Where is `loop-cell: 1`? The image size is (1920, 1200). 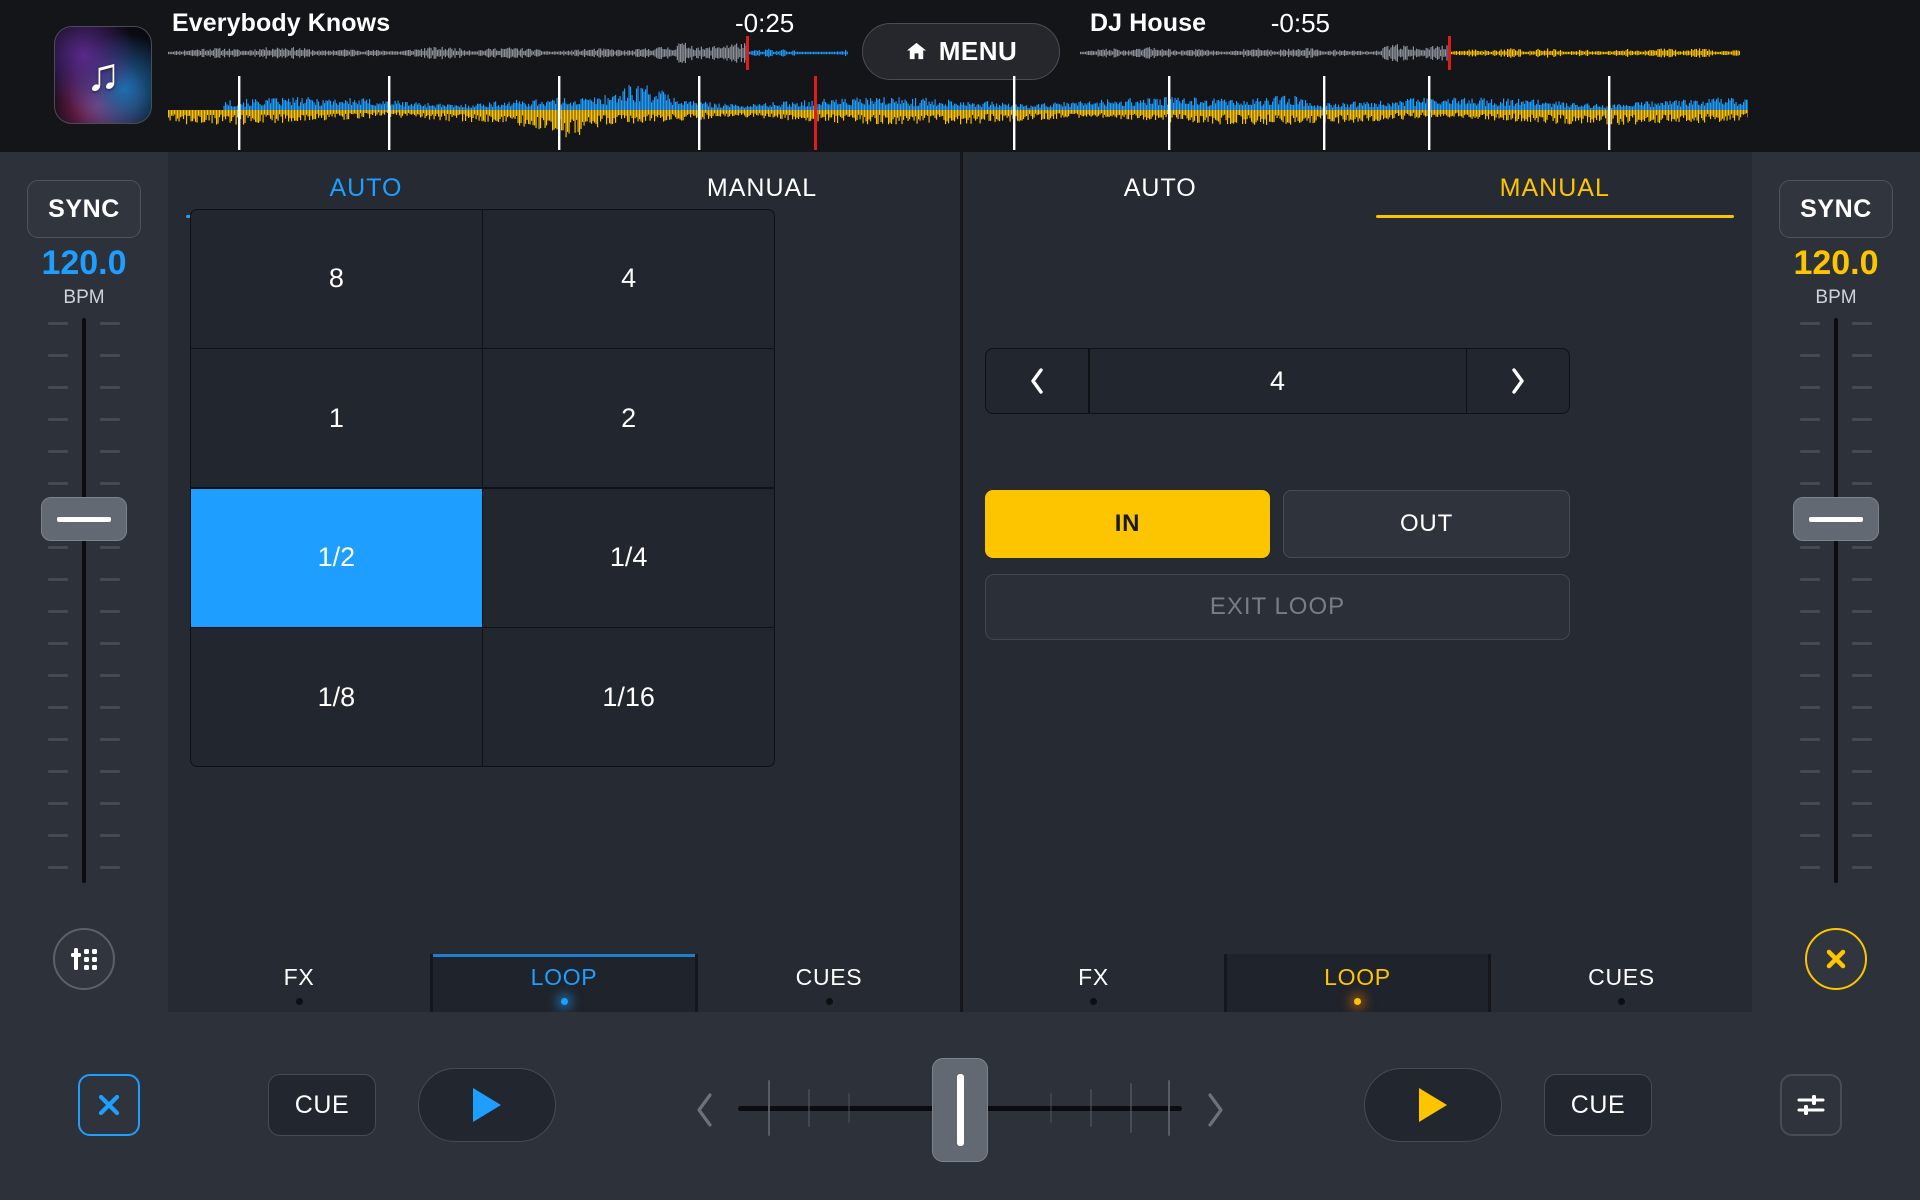
loop-cell: 1 is located at coordinates (336, 418).